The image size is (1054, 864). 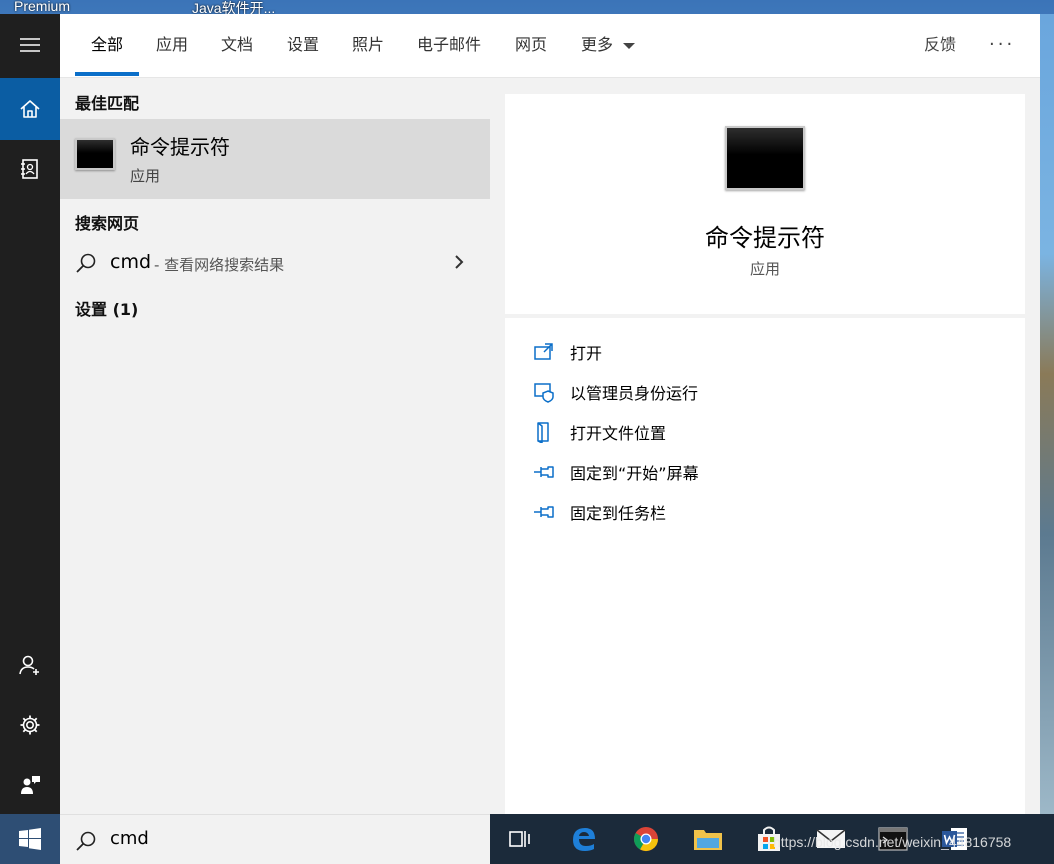 I want to click on tab-documents: 文档, so click(x=237, y=46).